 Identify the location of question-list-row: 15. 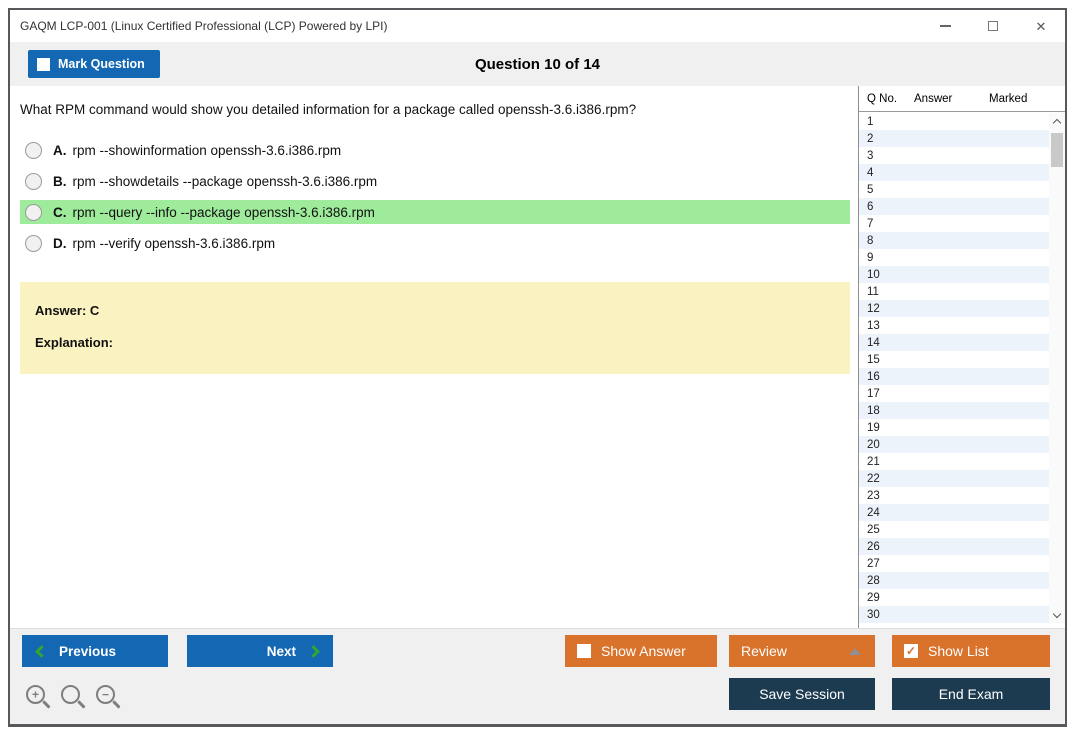
(954, 359).